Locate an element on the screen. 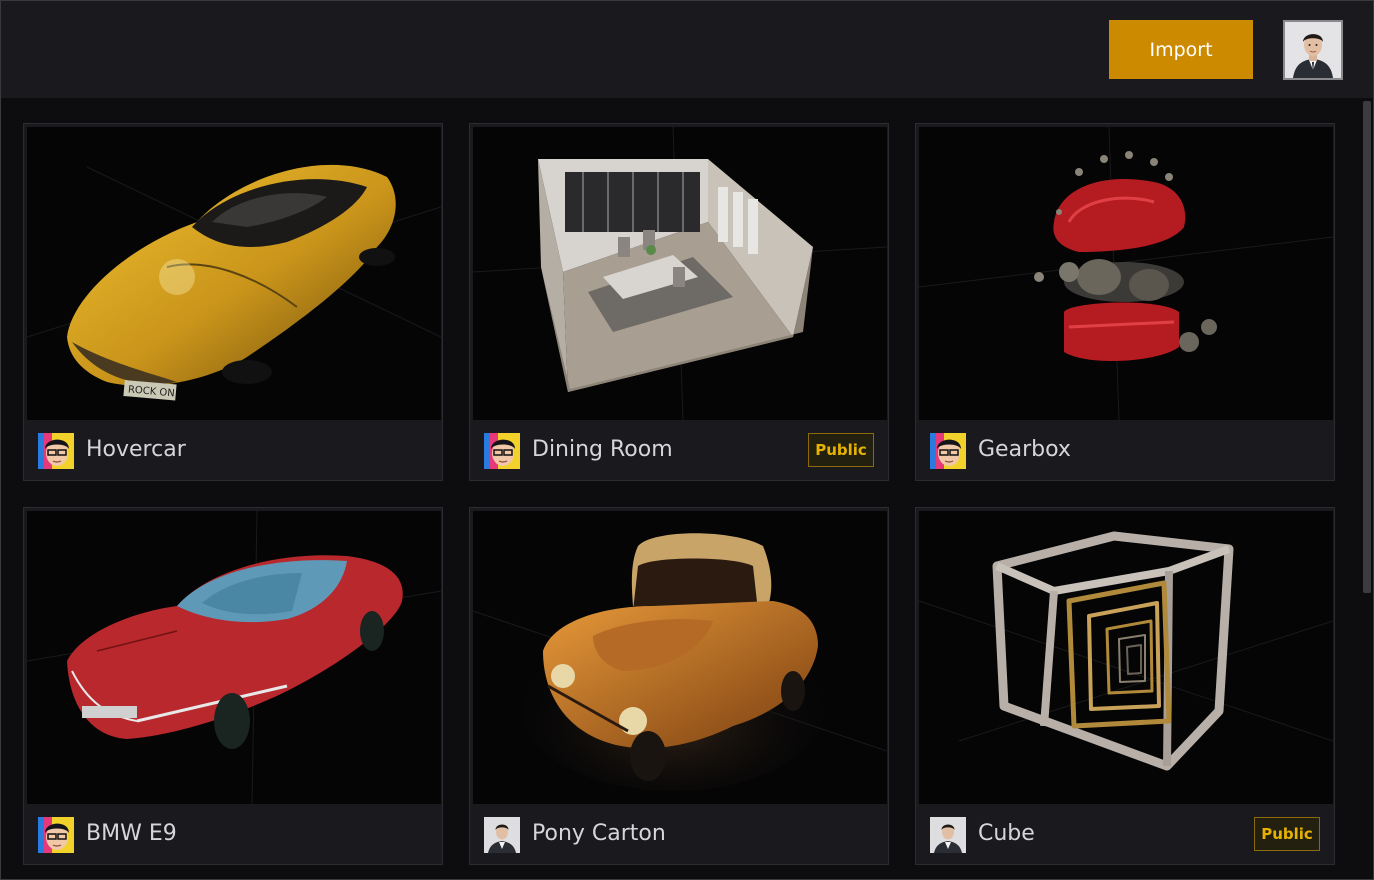  model-card-hovercar: ROCK ON Hovercar is located at coordinates (233, 302).